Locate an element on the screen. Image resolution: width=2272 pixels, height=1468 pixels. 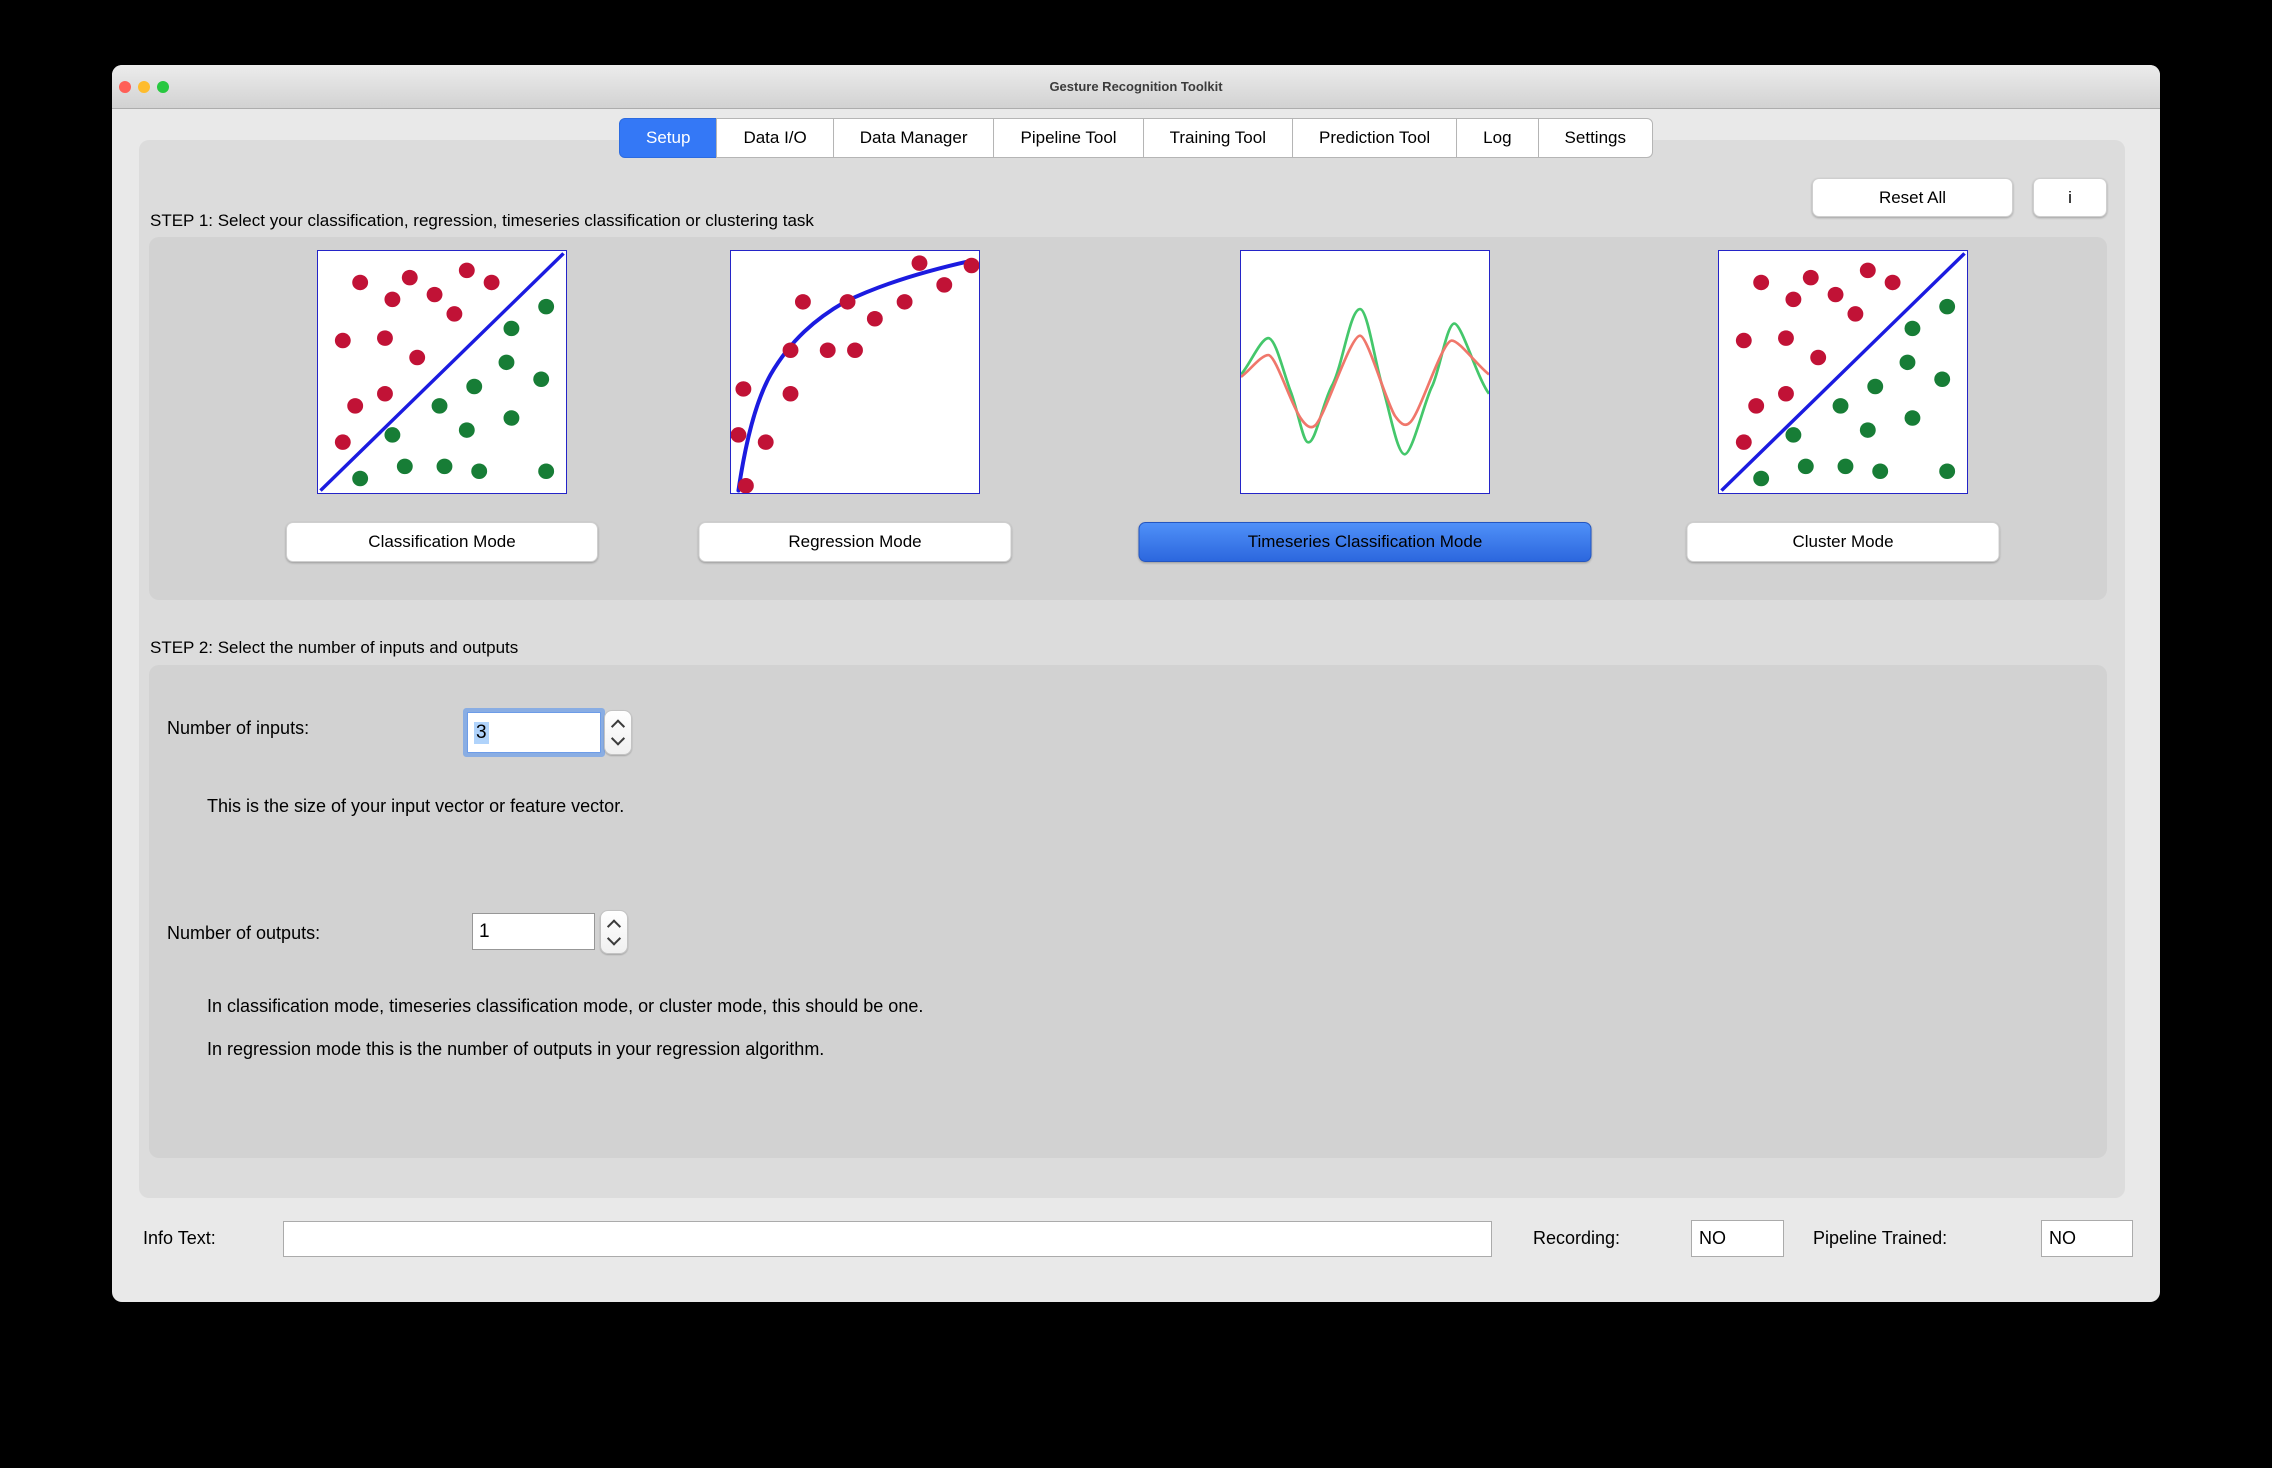
pipeline-trained-label: Pipeline Trained: is located at coordinates (1880, 1238).